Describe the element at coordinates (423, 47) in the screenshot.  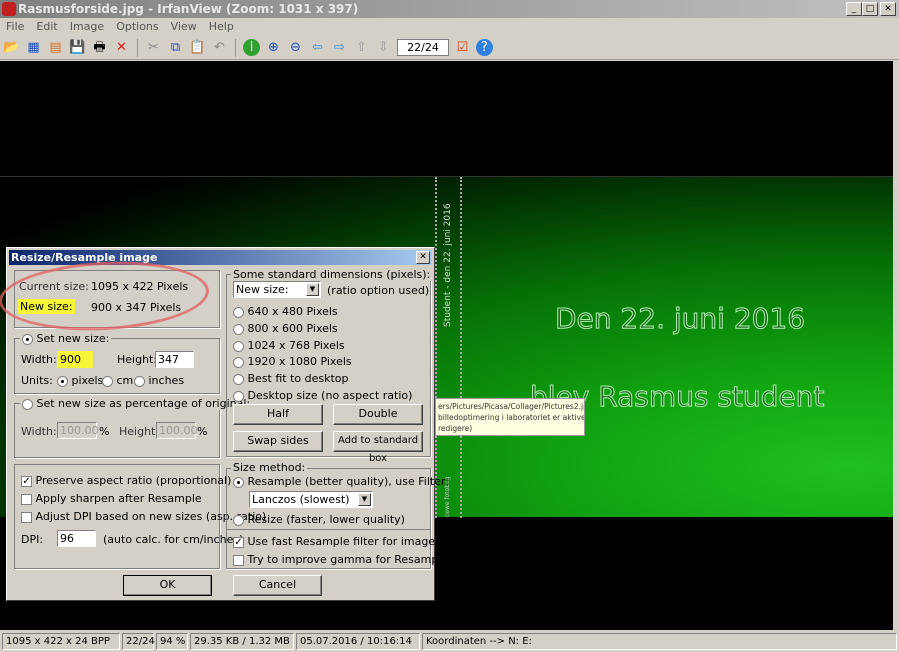
I see `page-field: 22/24` at that location.